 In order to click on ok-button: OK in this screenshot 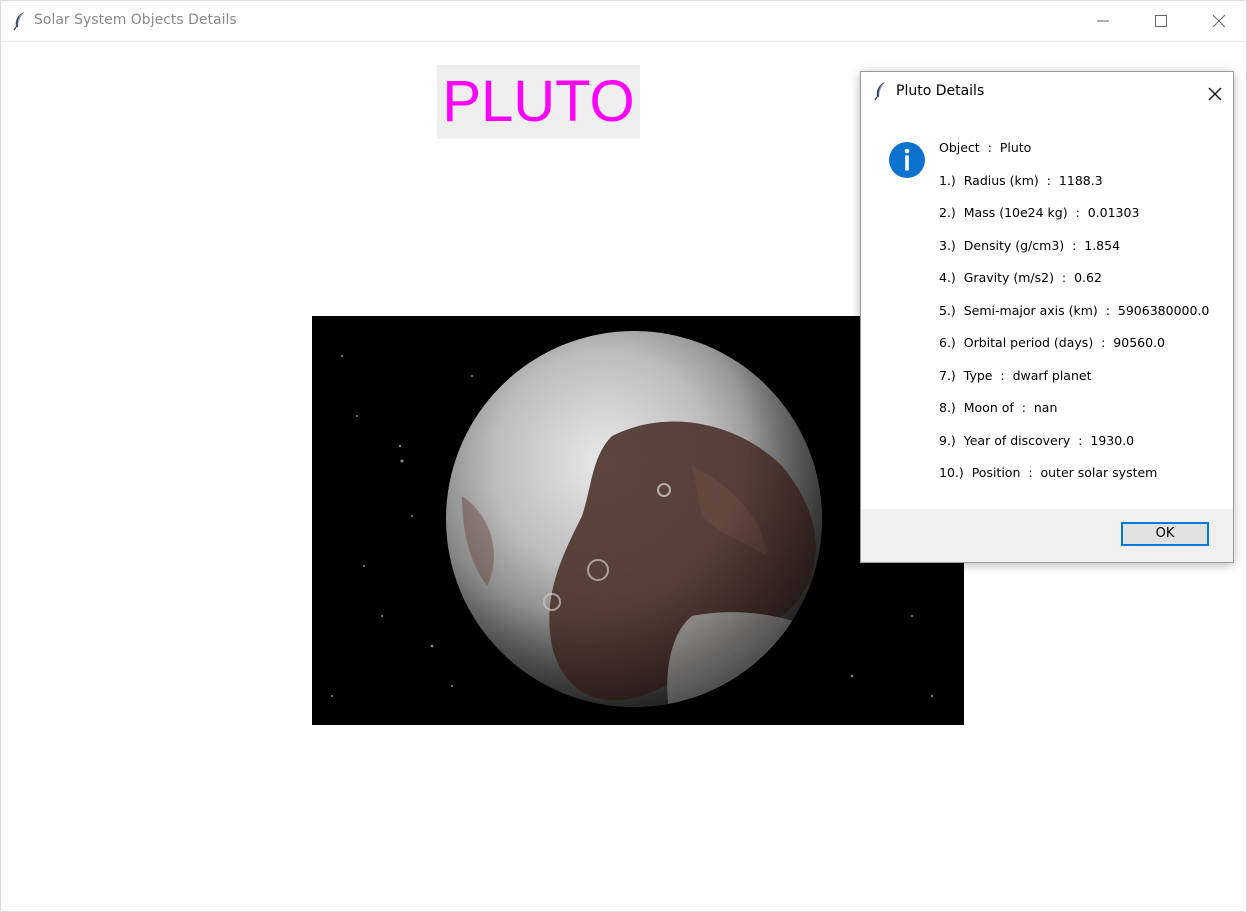, I will do `click(1165, 534)`.